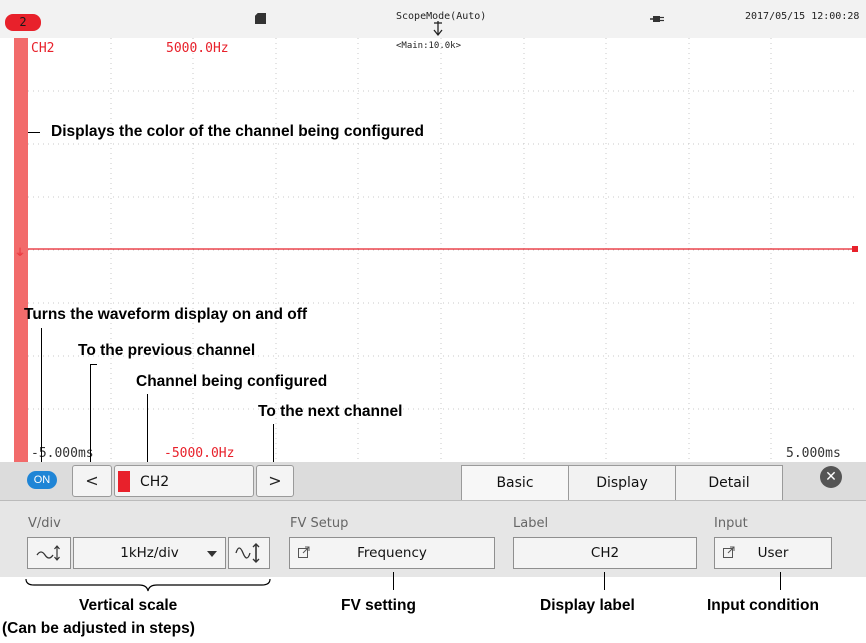  I want to click on x-axis-max: 5.000ms, so click(813, 453).